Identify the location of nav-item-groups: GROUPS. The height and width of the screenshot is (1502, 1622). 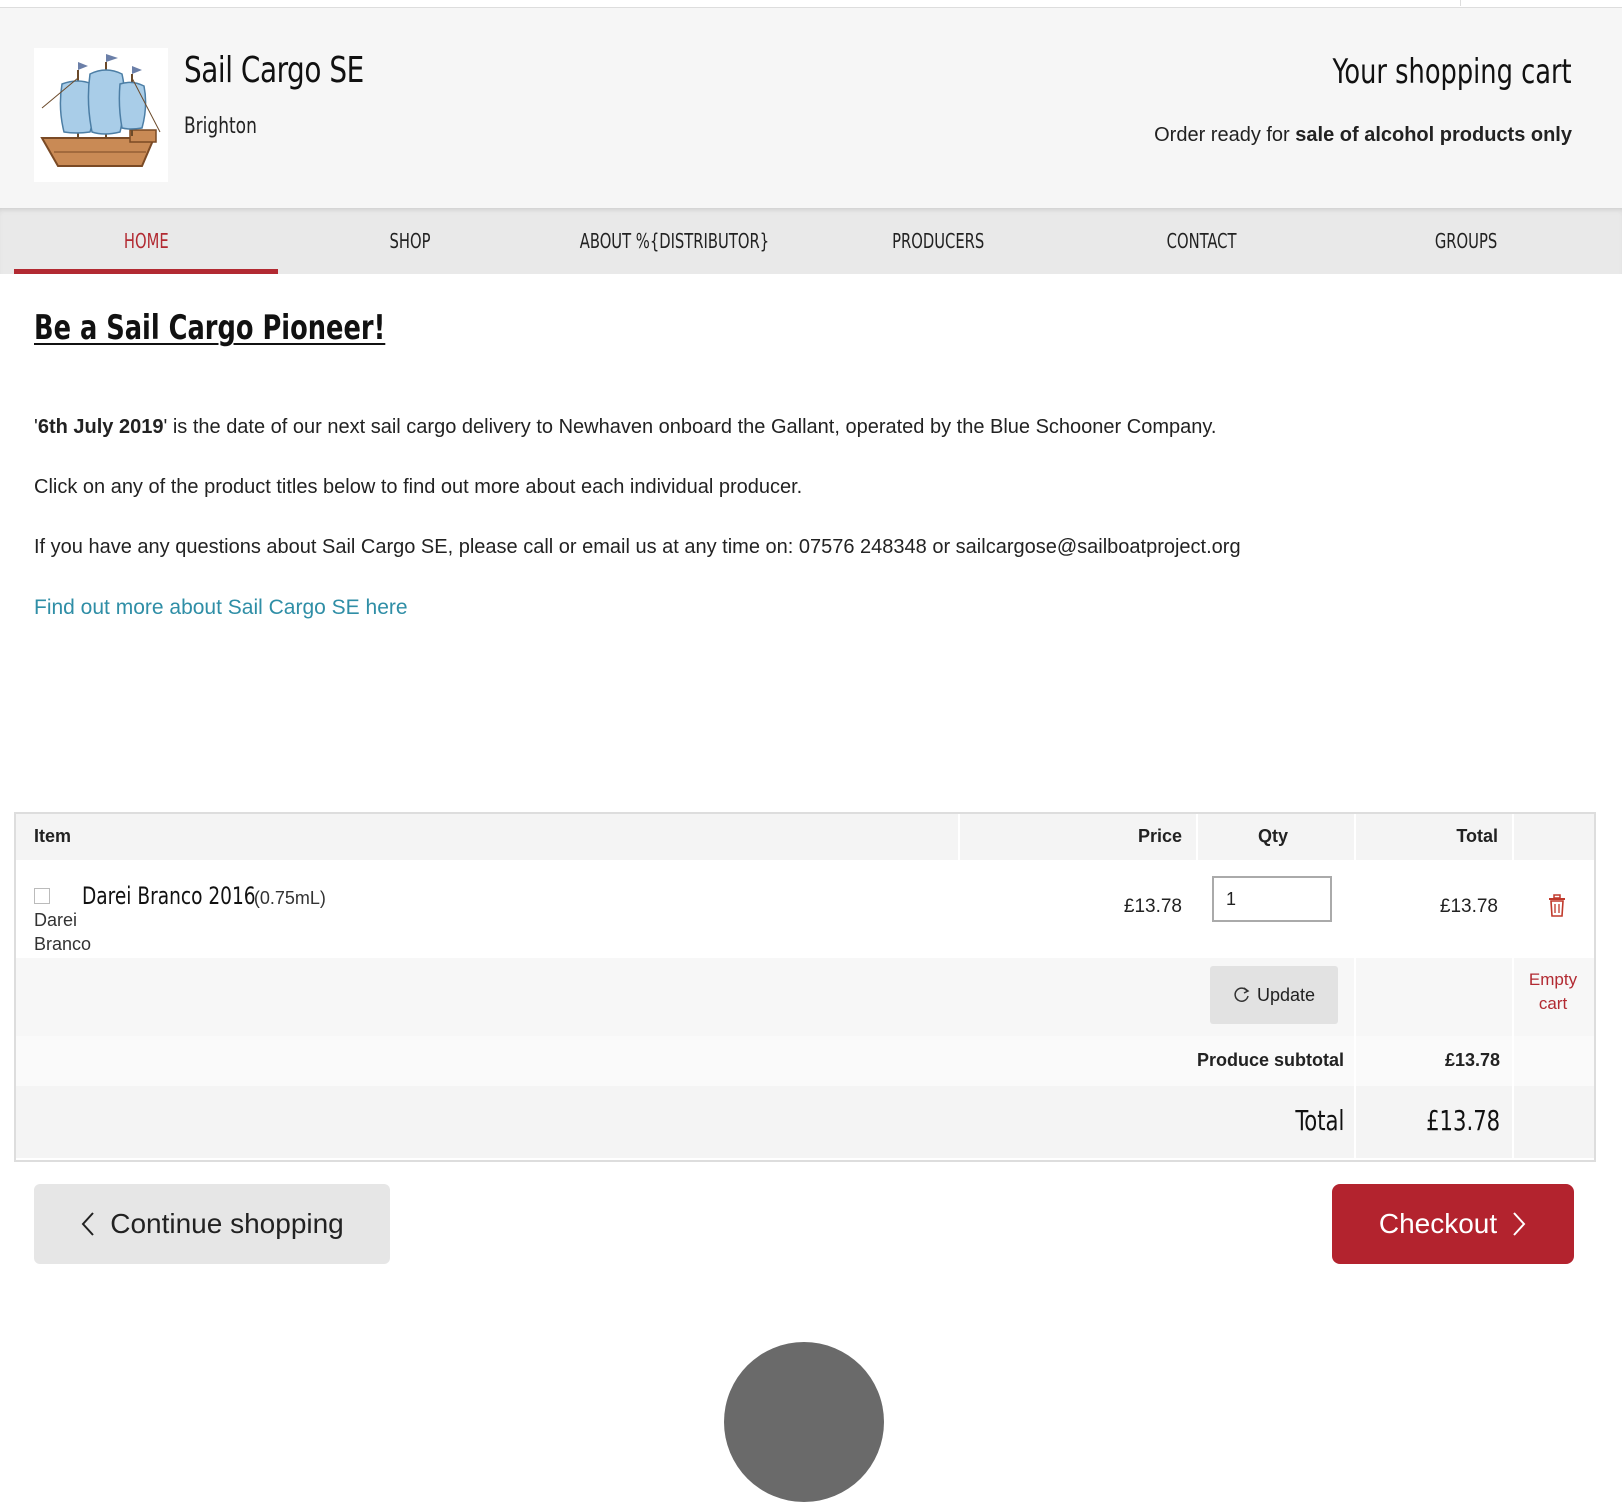
(1466, 241).